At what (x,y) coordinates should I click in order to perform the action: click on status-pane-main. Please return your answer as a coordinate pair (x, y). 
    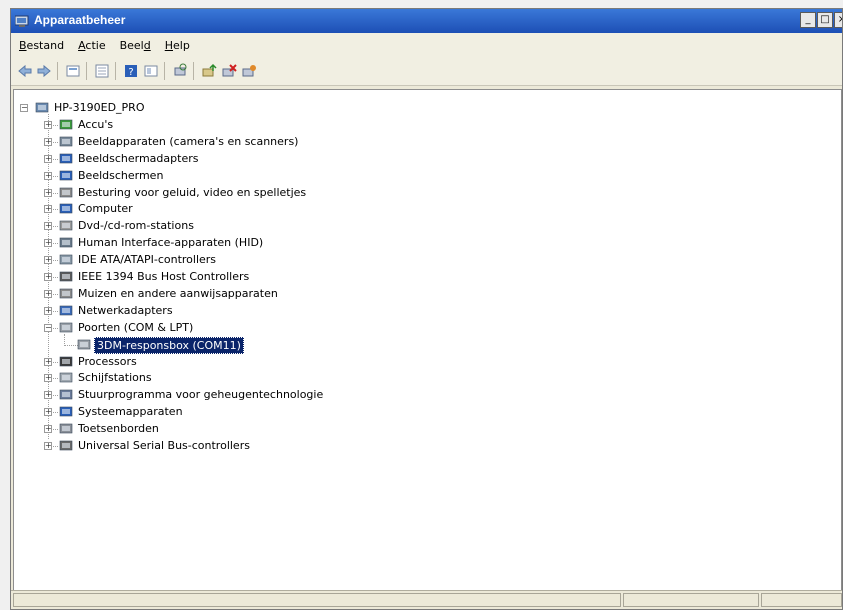
    Looking at the image, I should click on (317, 600).